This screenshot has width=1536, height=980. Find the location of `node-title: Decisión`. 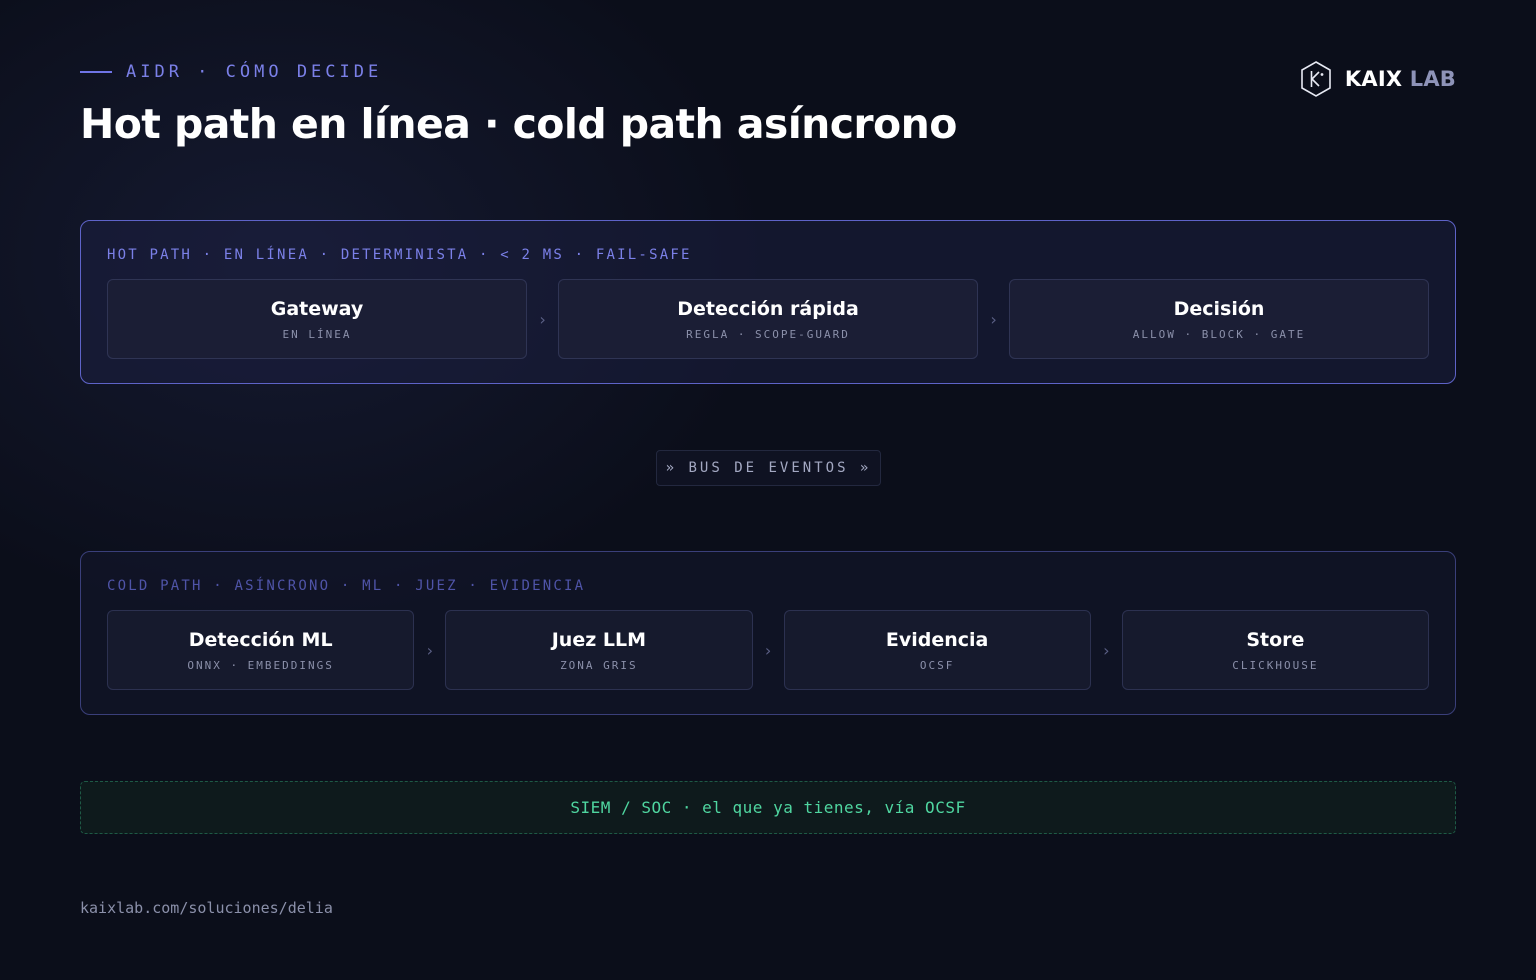

node-title: Decisión is located at coordinates (1219, 308).